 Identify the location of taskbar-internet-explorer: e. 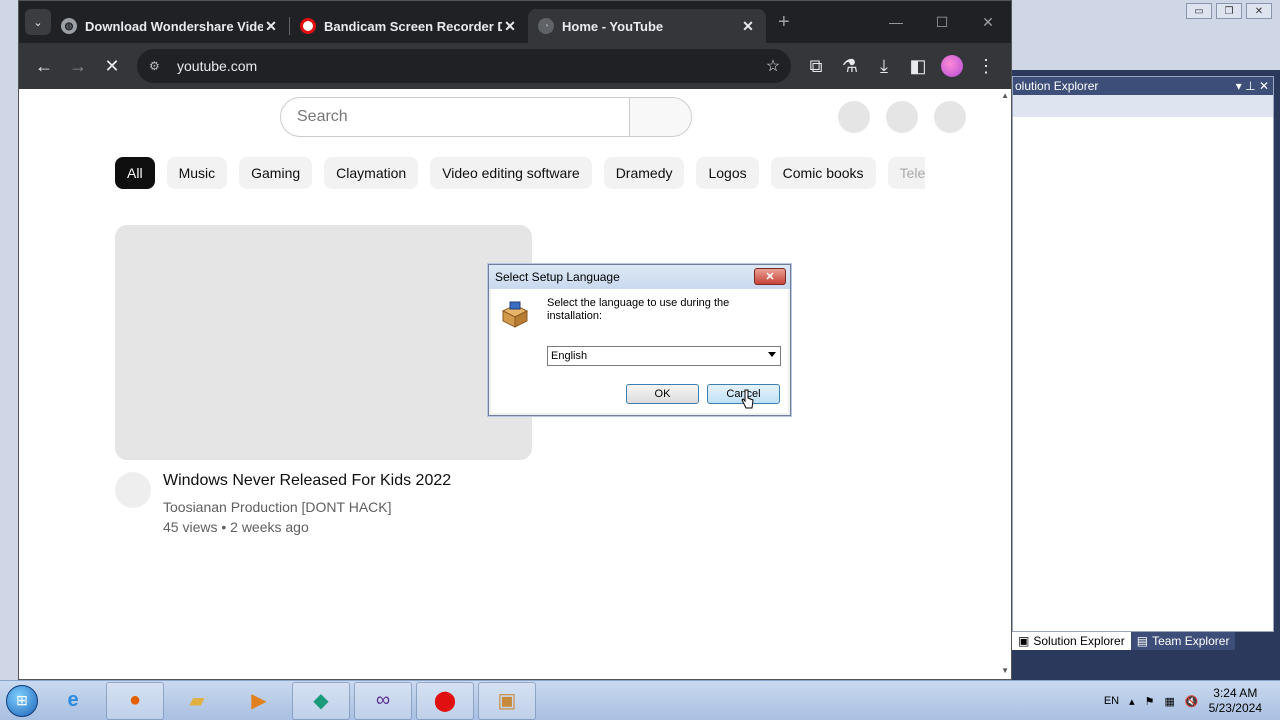
(73, 701).